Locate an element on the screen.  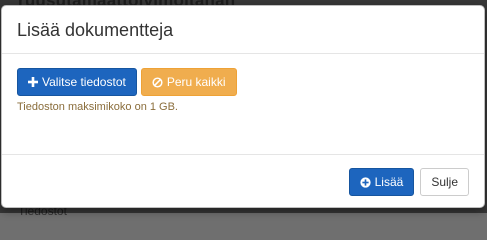
close-button: Sulje is located at coordinates (444, 182).